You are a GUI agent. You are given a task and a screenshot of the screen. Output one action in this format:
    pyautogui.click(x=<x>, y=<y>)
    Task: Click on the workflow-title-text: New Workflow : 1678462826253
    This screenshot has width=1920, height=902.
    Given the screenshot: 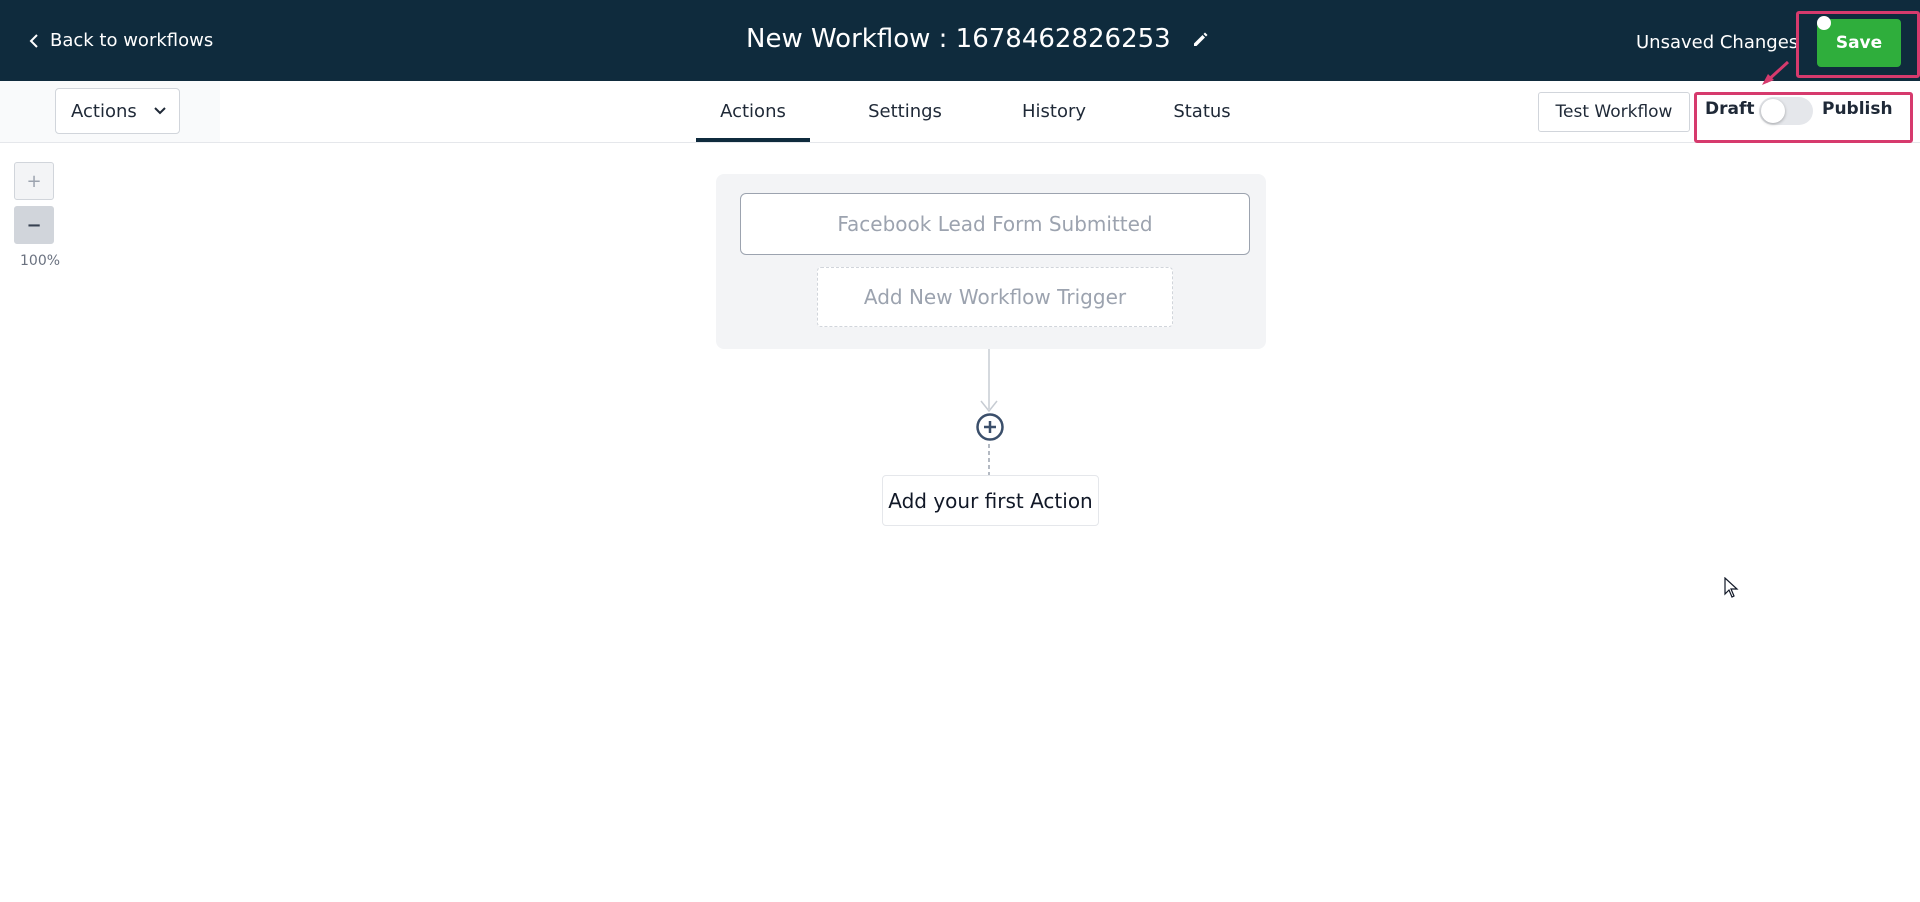 What is the action you would take?
    pyautogui.click(x=958, y=39)
    